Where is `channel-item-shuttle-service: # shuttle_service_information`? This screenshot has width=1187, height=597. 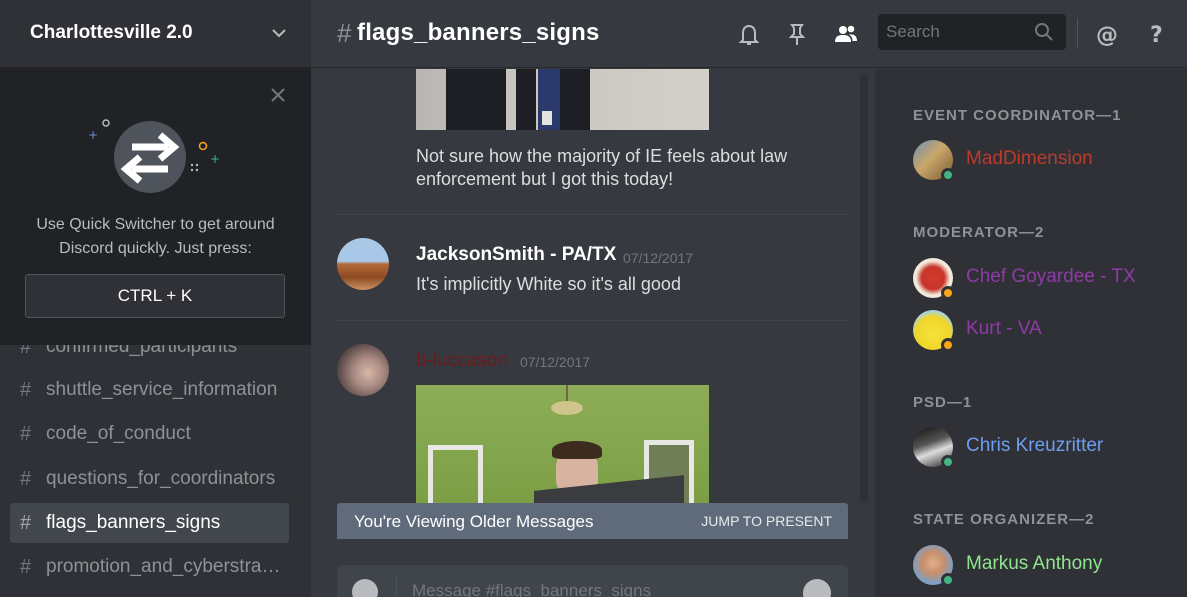
channel-item-shuttle-service: # shuttle_service_information is located at coordinates (149, 390).